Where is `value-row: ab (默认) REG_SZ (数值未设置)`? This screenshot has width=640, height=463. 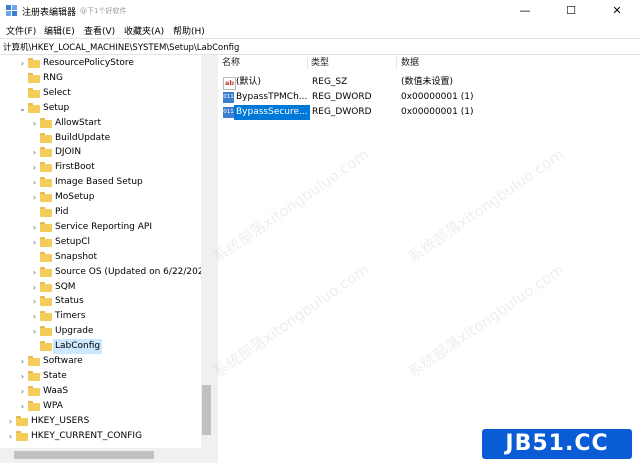 value-row: ab (默认) REG_SZ (数值未设置) is located at coordinates (429, 82).